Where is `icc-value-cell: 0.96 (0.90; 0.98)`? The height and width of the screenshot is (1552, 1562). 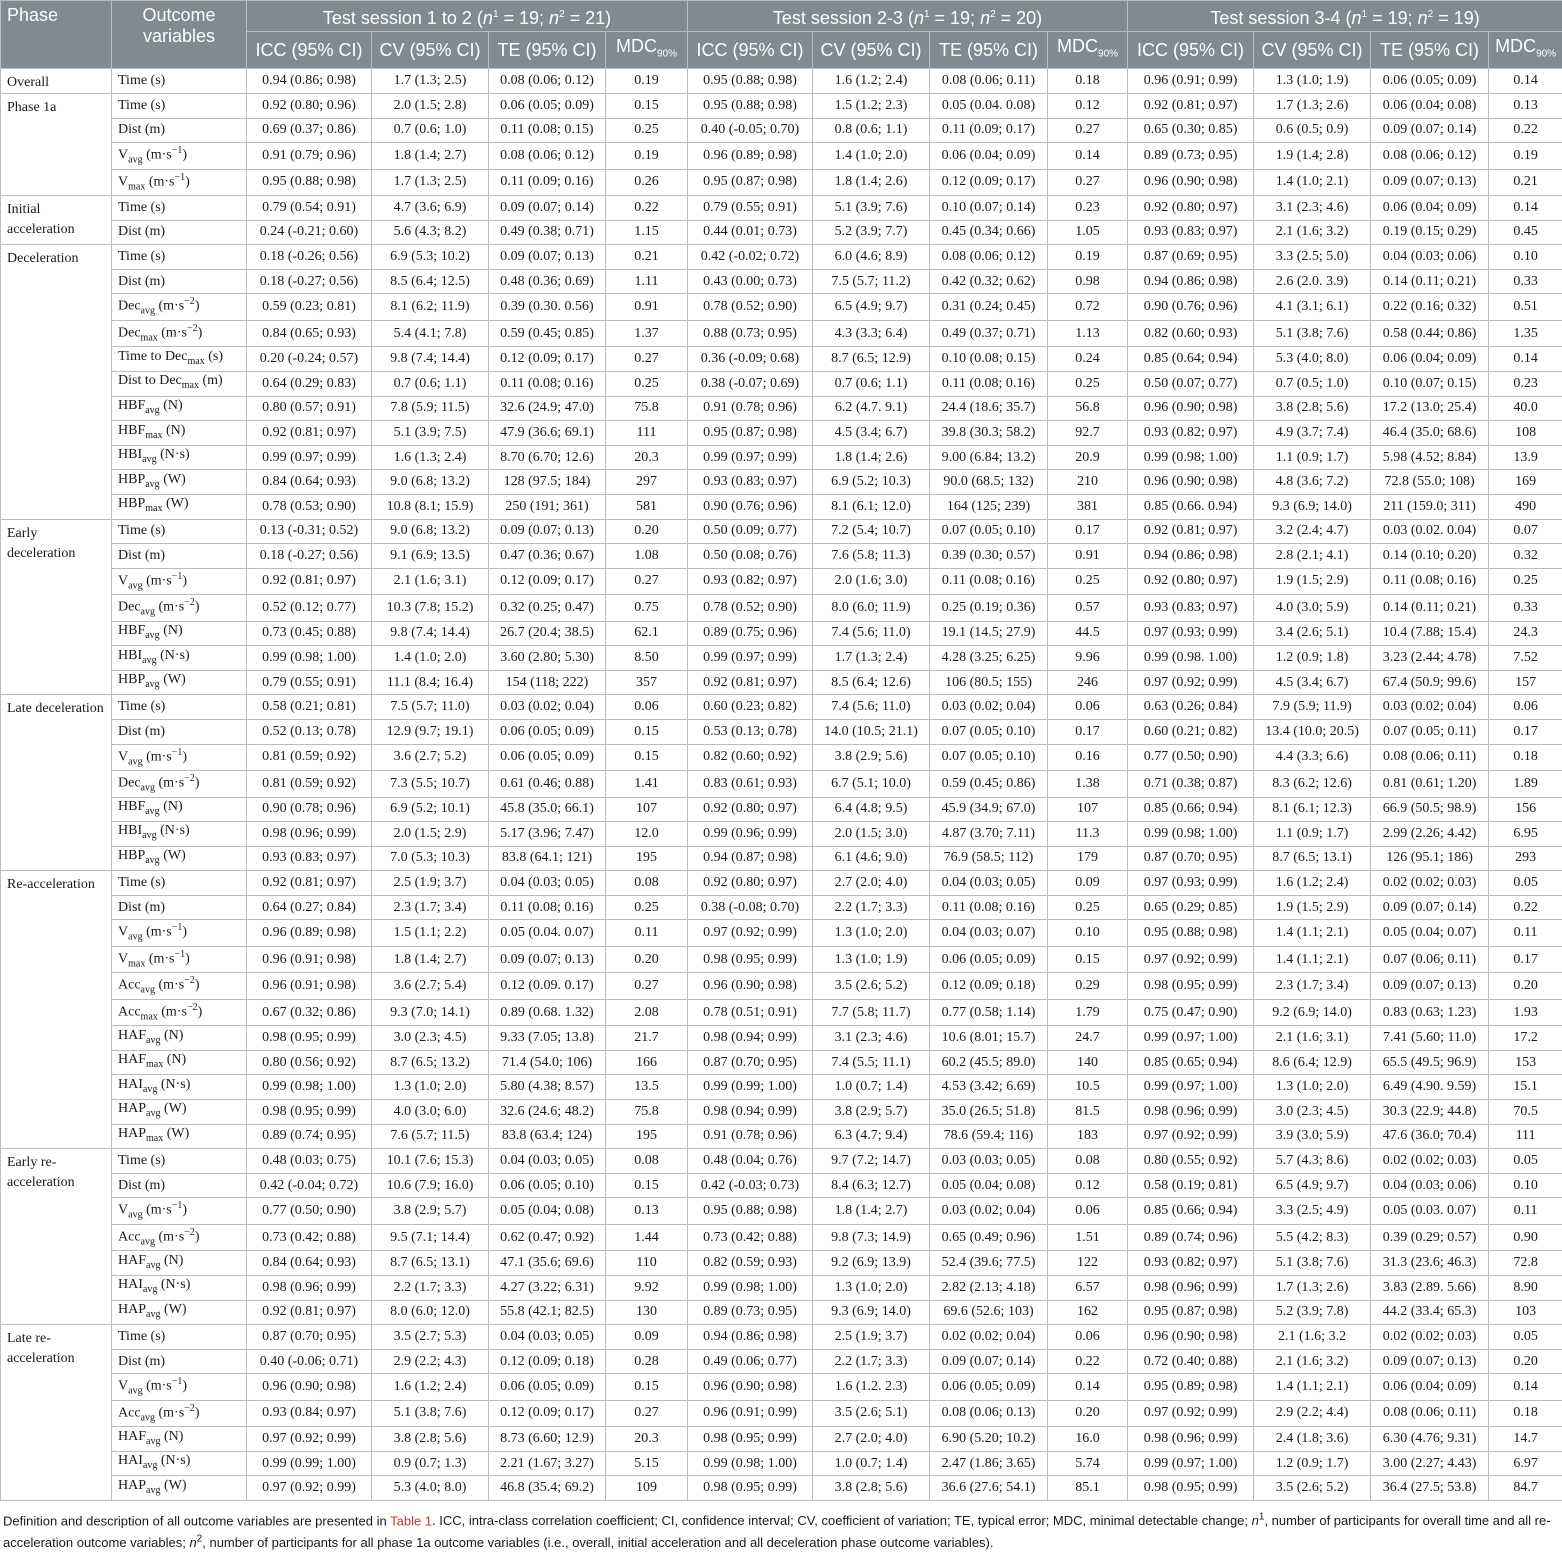
icc-value-cell: 0.96 (0.90; 0.98) is located at coordinates (1191, 408).